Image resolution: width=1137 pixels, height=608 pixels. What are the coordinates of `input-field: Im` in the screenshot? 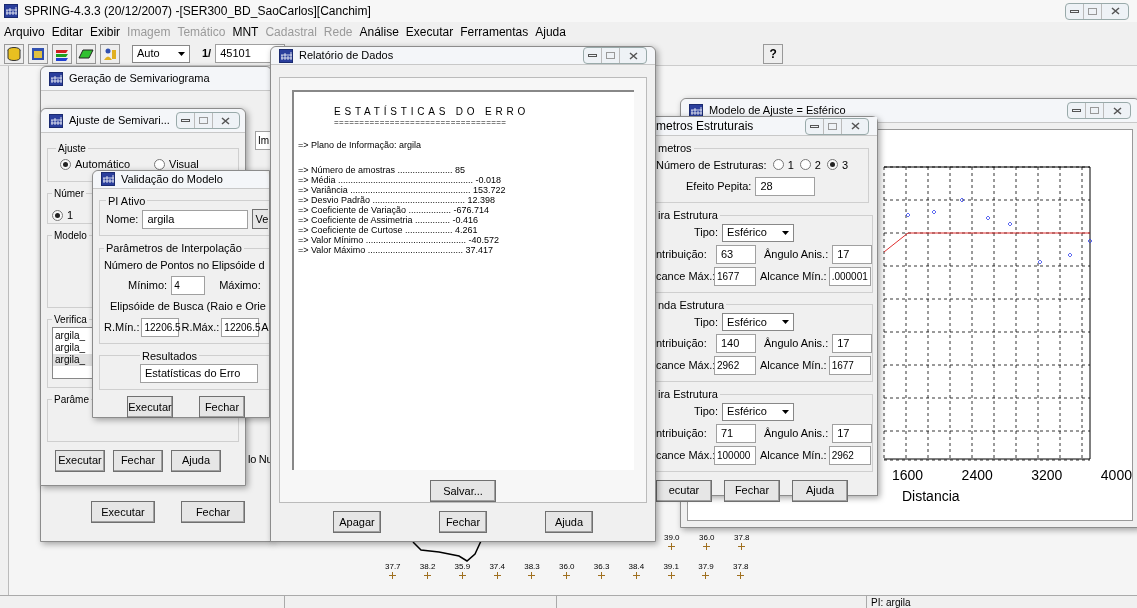 It's located at (263, 140).